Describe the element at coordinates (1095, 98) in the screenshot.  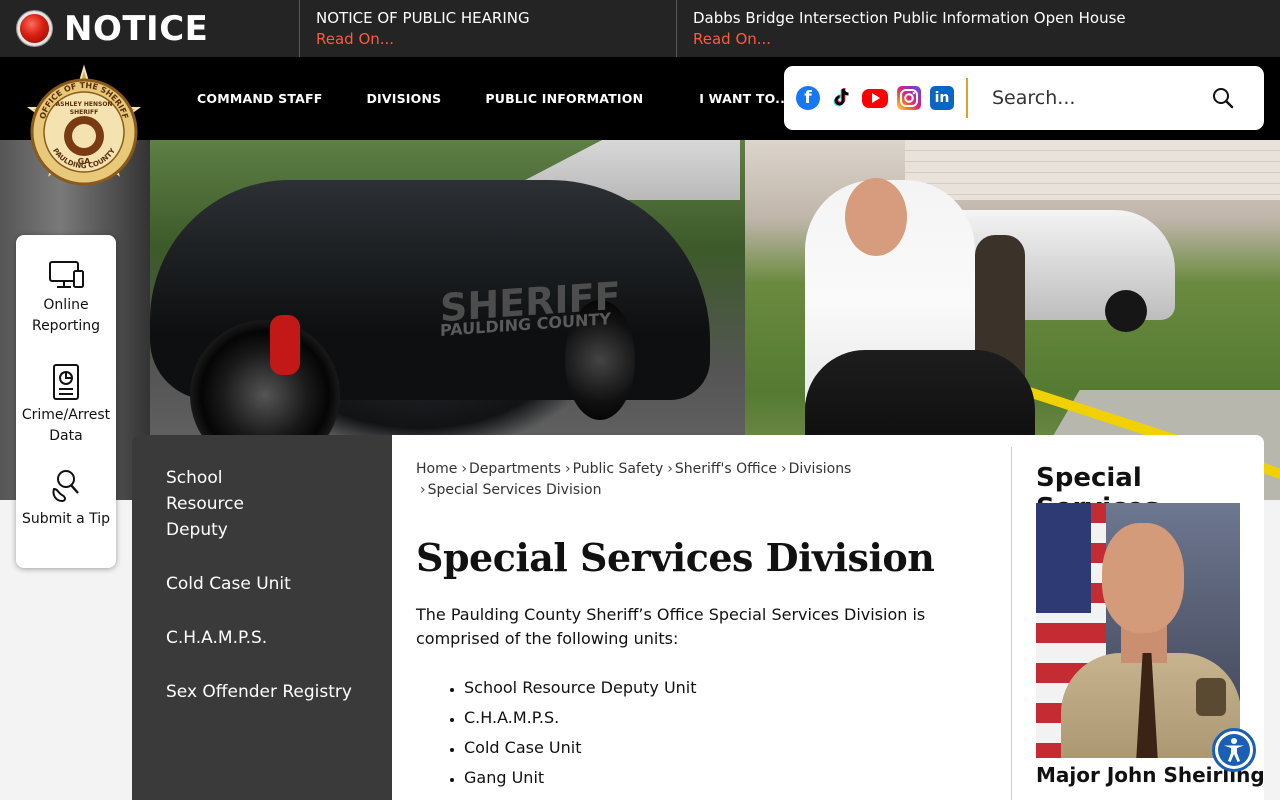
I see `search-input` at that location.